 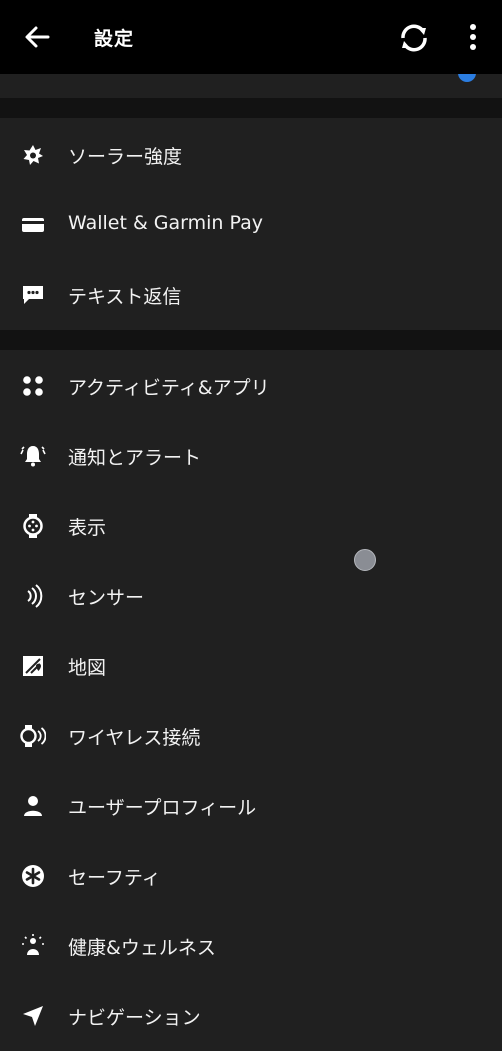 What do you see at coordinates (251, 155) in the screenshot?
I see `settings-item-solar-intensity: ソーラー強度` at bounding box center [251, 155].